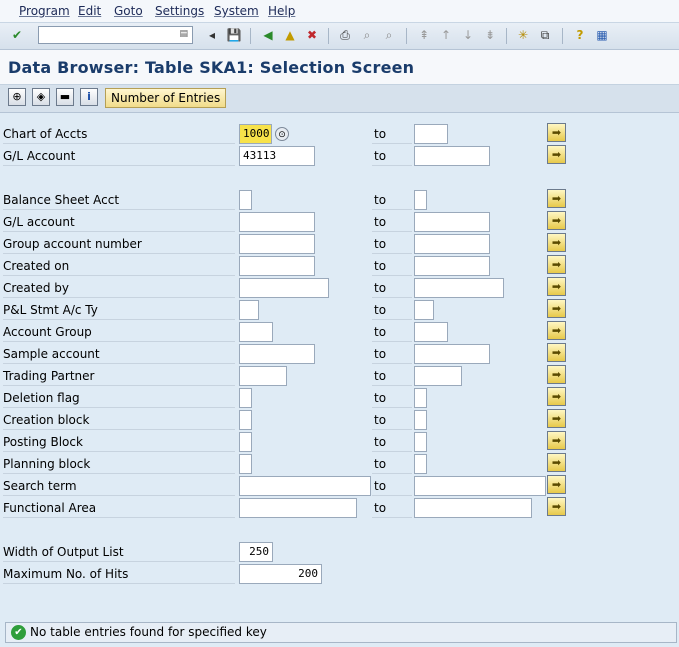  What do you see at coordinates (119, 310) in the screenshot?
I see `row-label: P&L Stmt A/c Ty` at bounding box center [119, 310].